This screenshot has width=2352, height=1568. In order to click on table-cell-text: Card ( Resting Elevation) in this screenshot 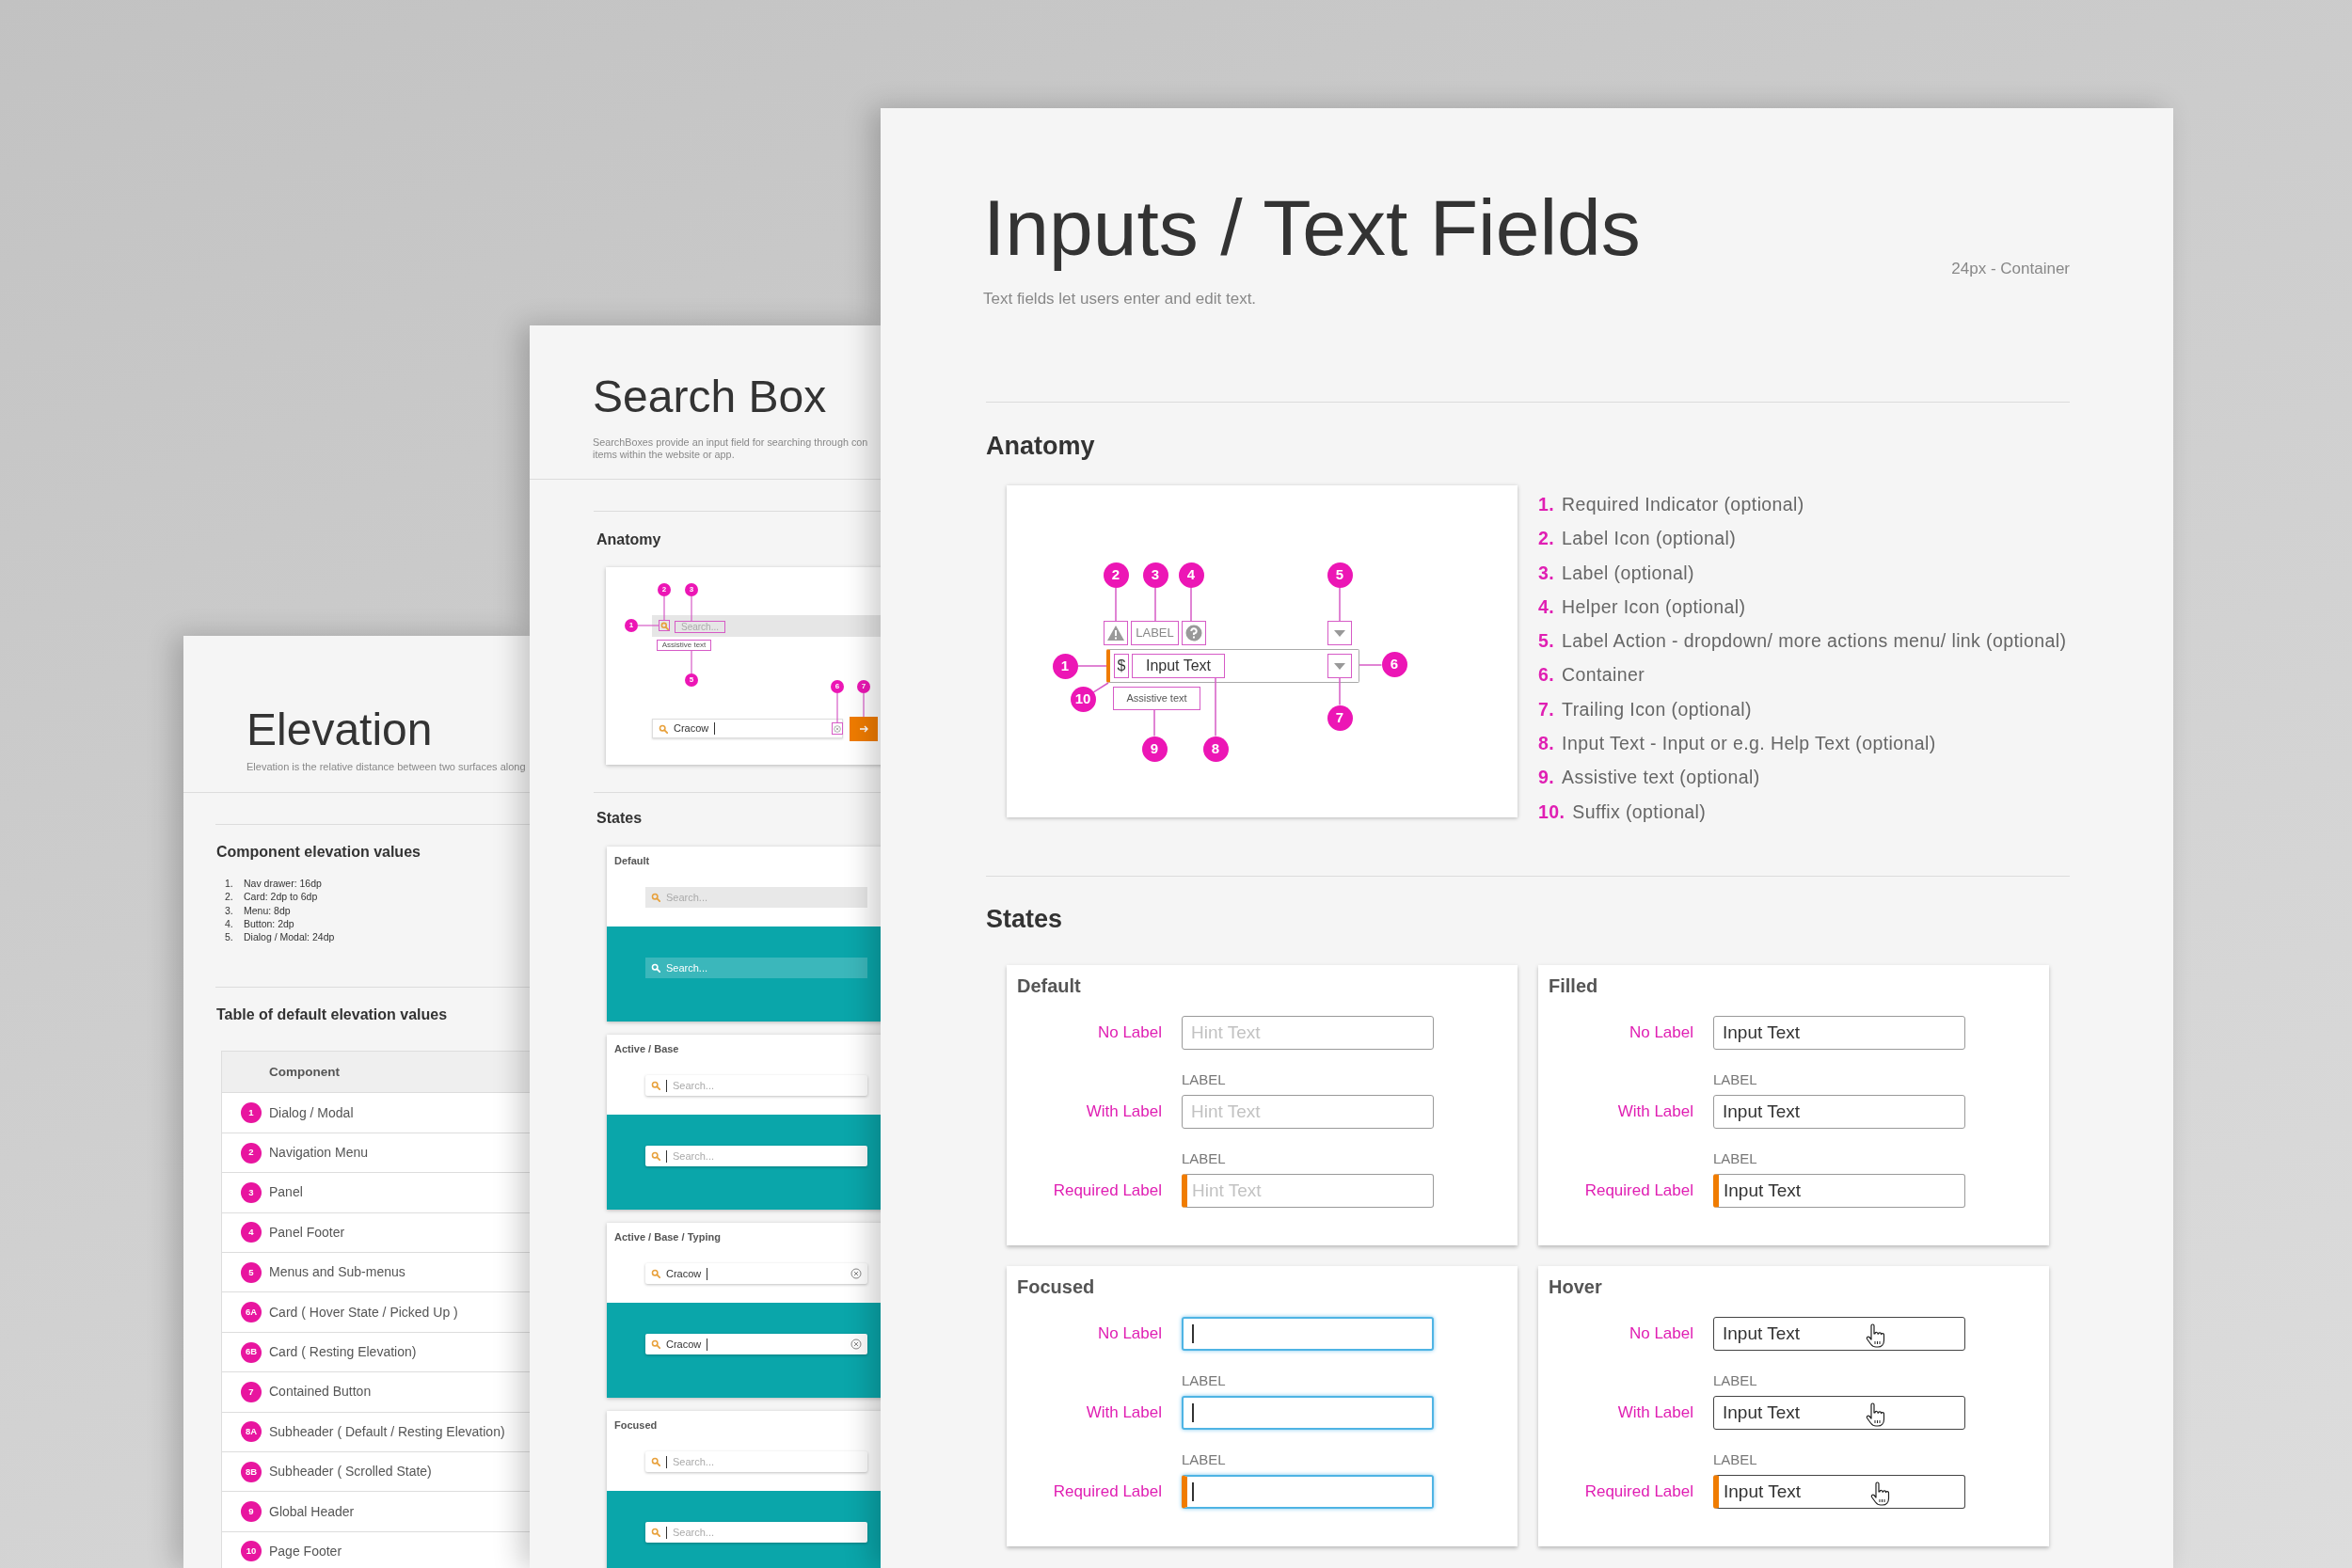, I will do `click(343, 1352)`.